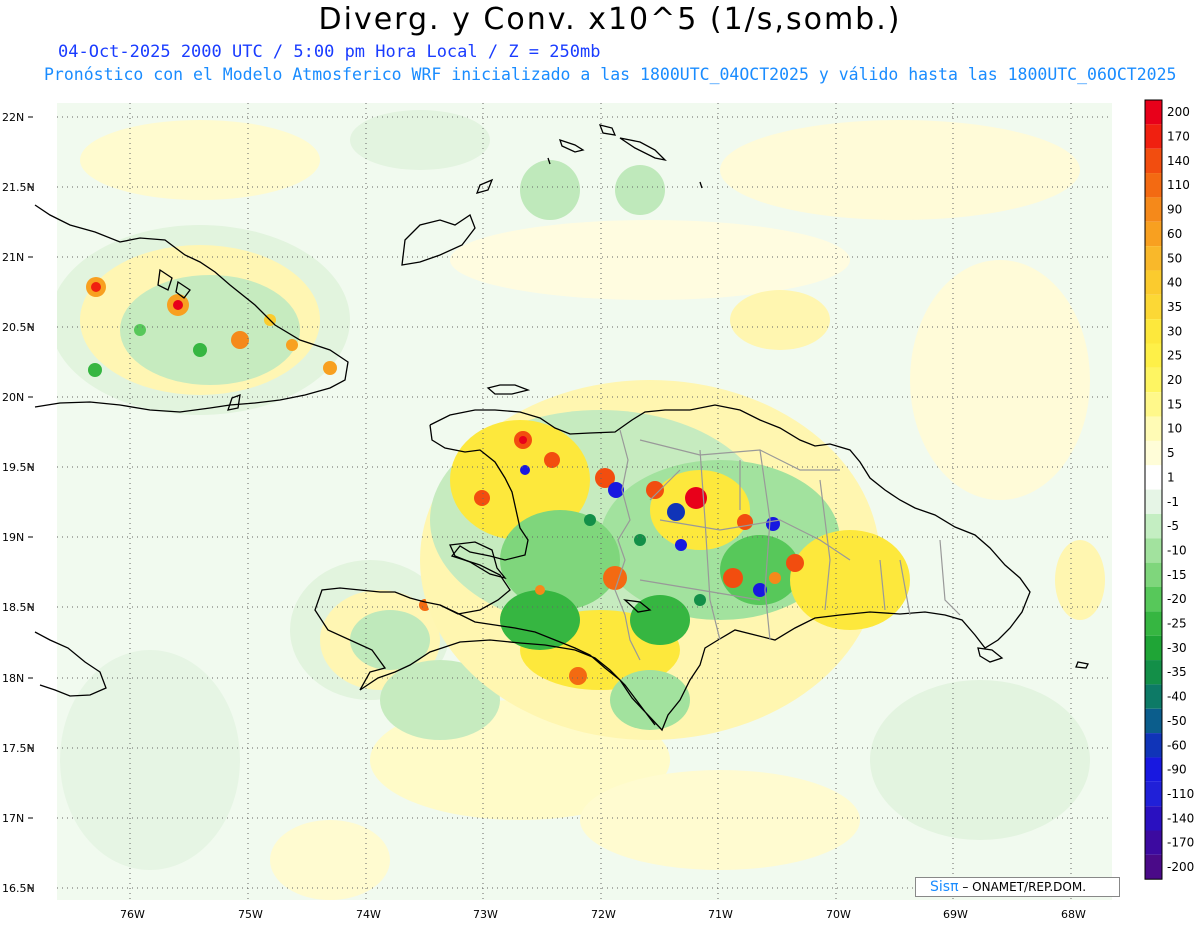 The image size is (1200, 927). I want to click on colorbar-label: -170, so click(1180, 843).